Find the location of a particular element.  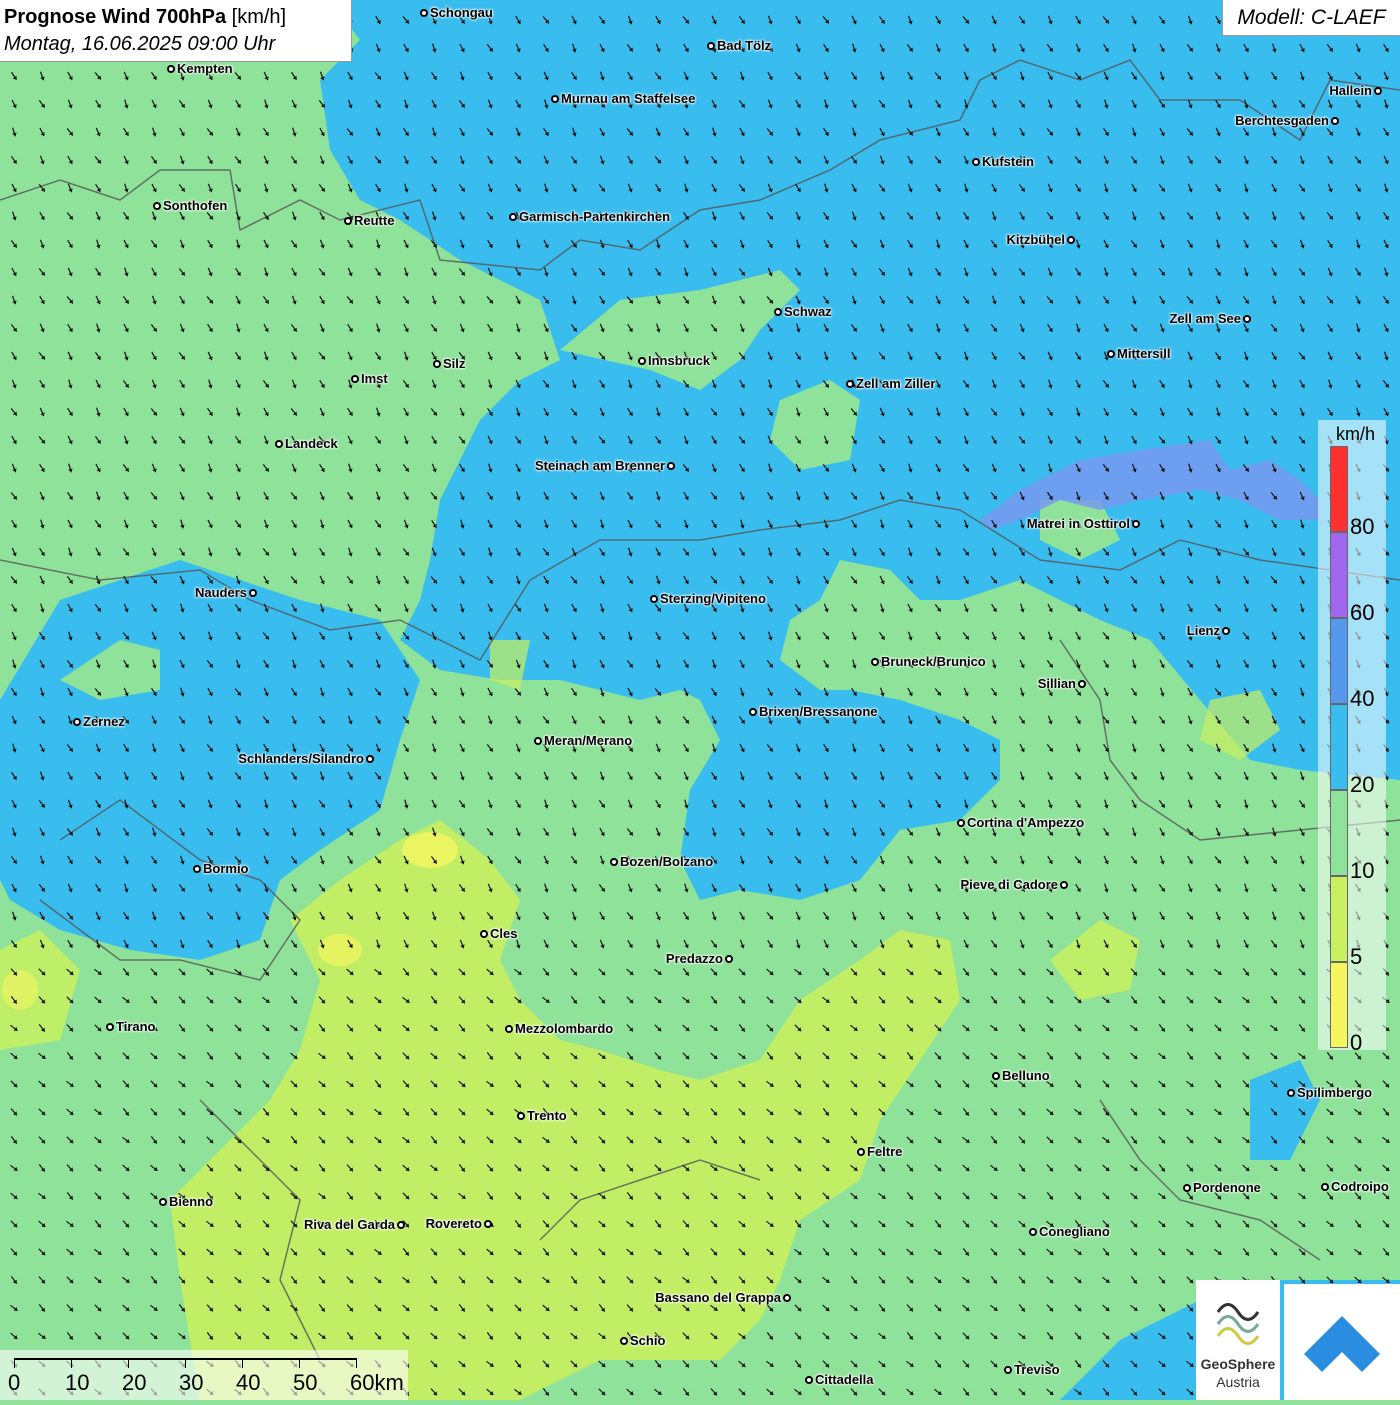

city-name: Schlanders/Silandro is located at coordinates (301, 758).